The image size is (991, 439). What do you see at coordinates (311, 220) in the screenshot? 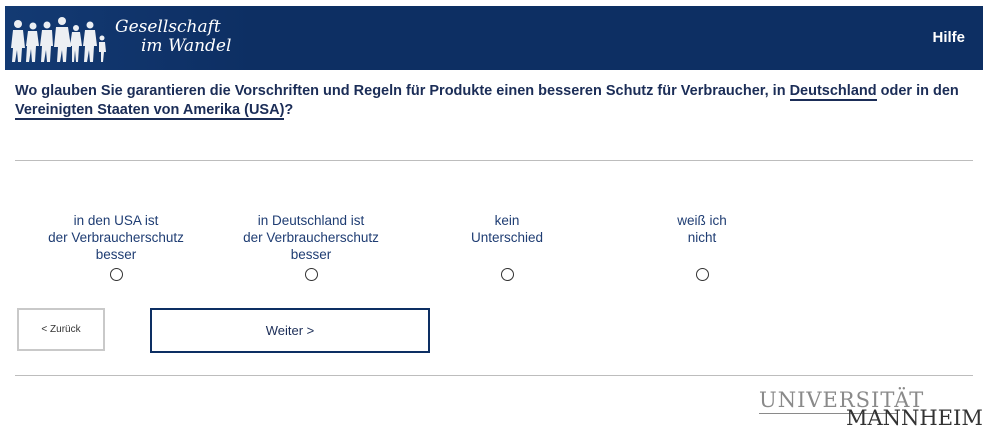
I see `answer-label-line: in Deutschland ist` at bounding box center [311, 220].